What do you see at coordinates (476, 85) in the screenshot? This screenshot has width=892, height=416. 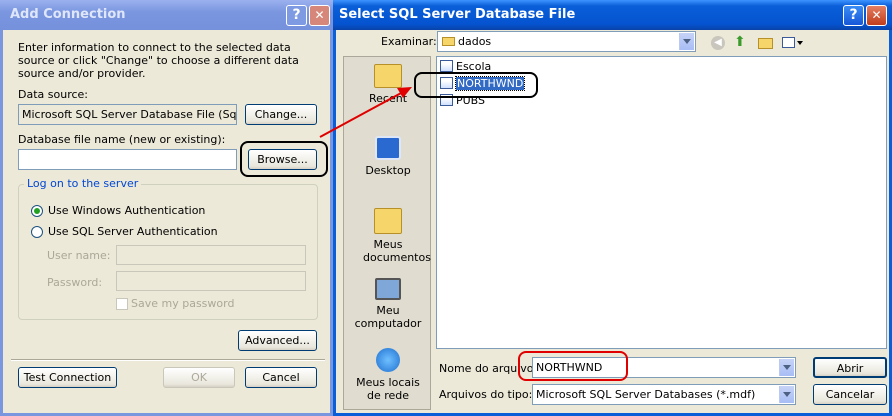 I see `northwnd-highlight` at bounding box center [476, 85].